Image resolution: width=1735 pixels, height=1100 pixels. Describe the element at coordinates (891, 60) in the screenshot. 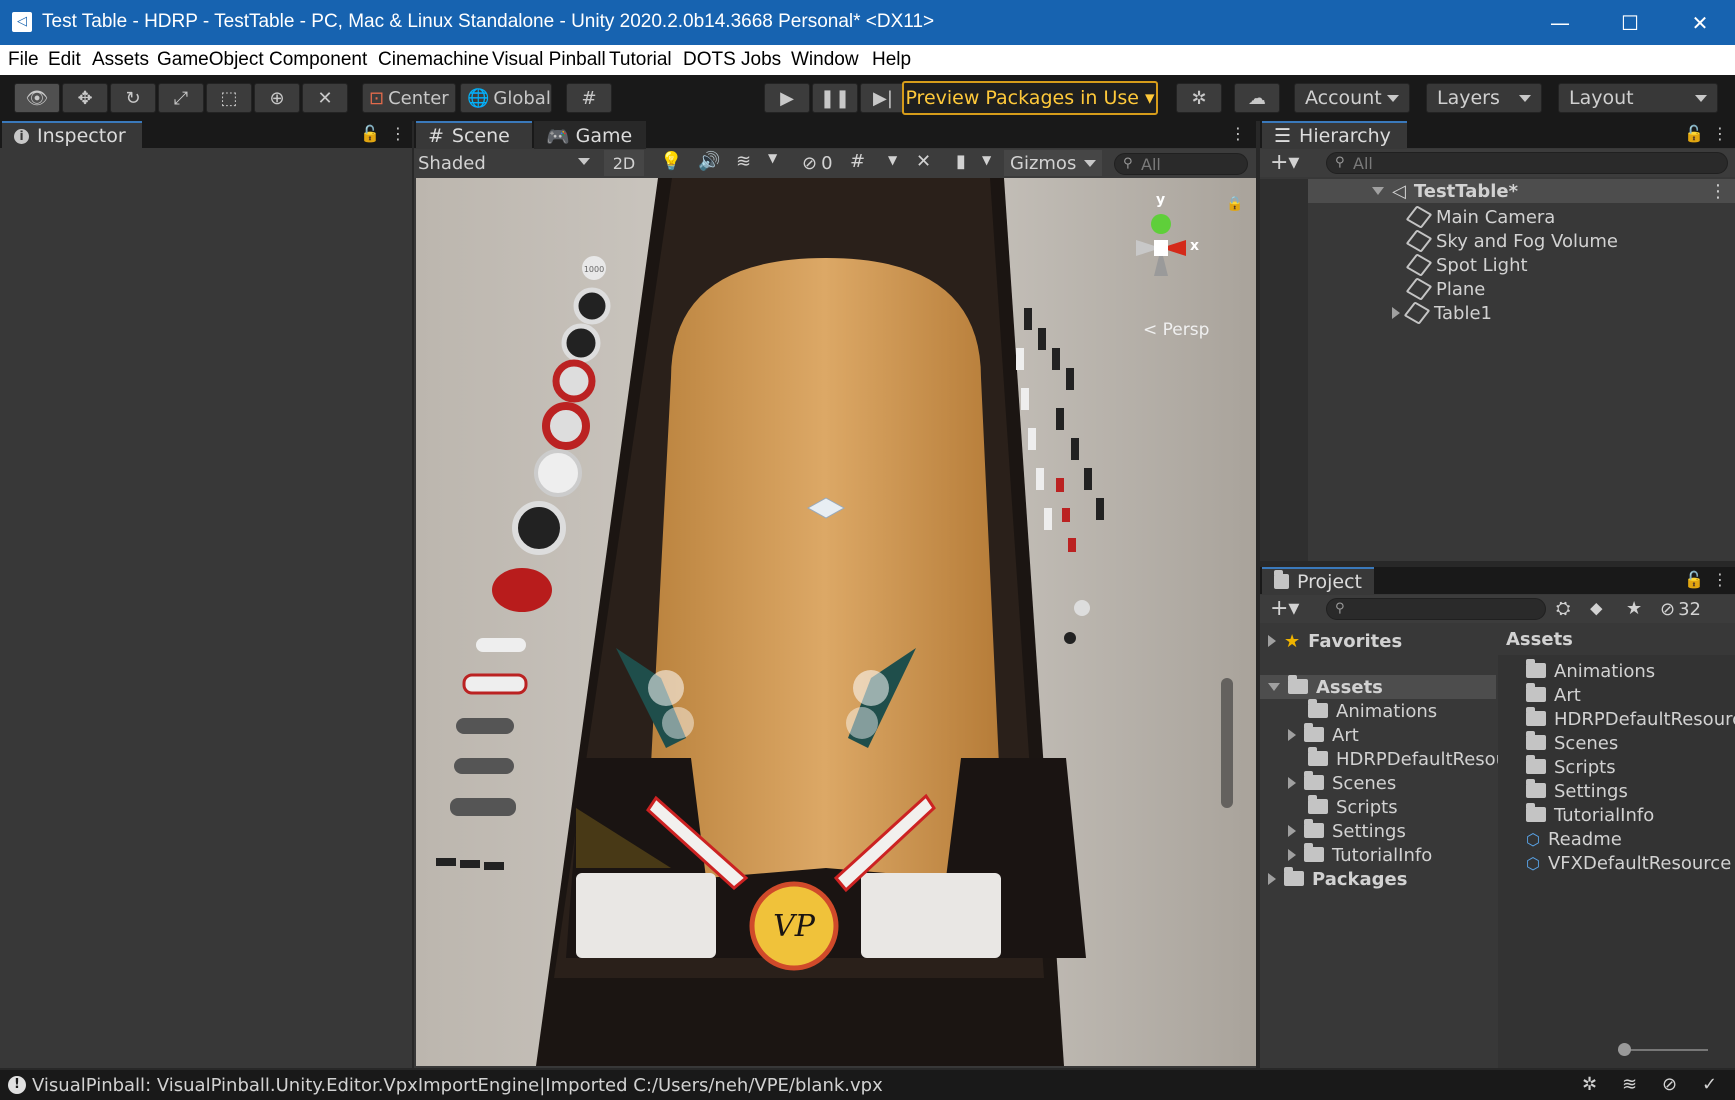

I see `menu-help: Help` at that location.